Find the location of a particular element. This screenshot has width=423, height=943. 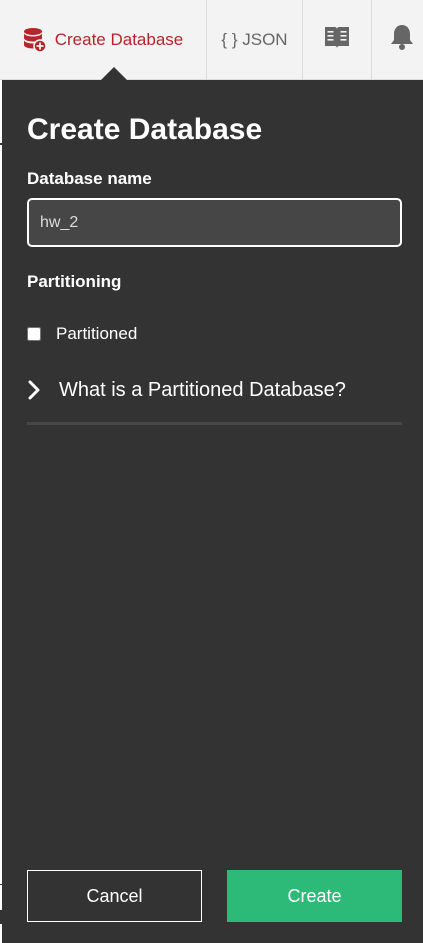

panel-title: Create Database is located at coordinates (145, 129).